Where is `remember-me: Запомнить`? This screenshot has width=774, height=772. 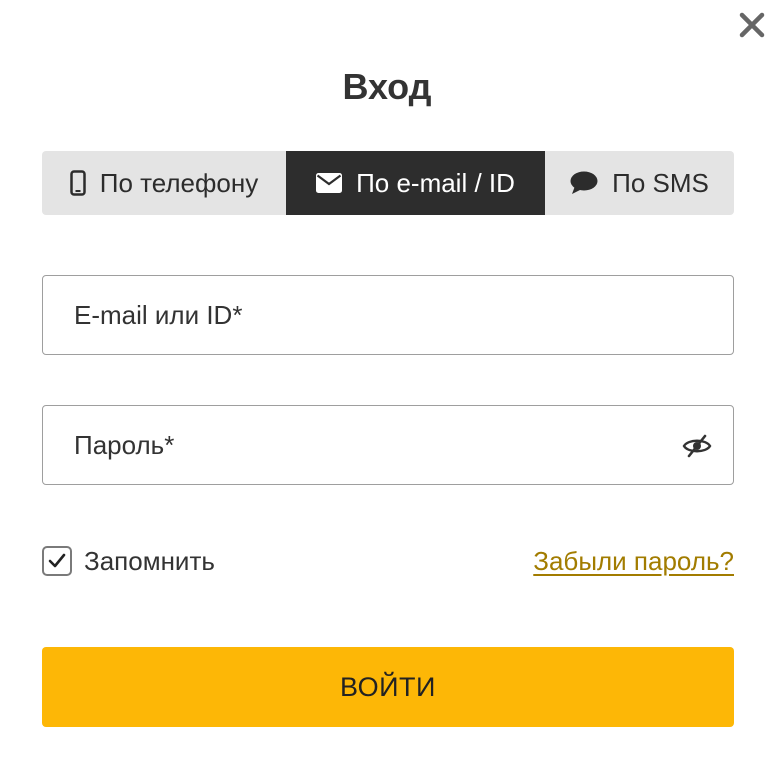
remember-me: Запомнить is located at coordinates (128, 561).